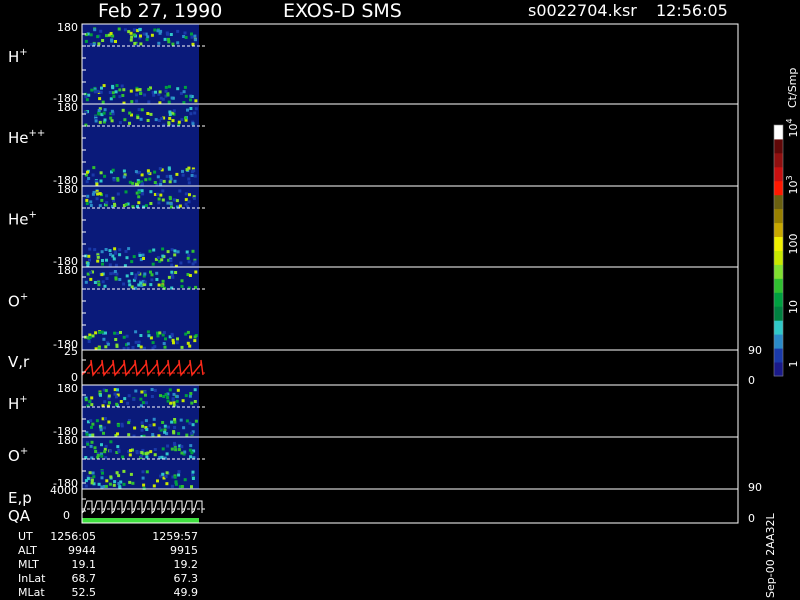 The height and width of the screenshot is (600, 800). What do you see at coordinates (373, 462) in the screenshot?
I see `panel-6: 180-180O+` at bounding box center [373, 462].